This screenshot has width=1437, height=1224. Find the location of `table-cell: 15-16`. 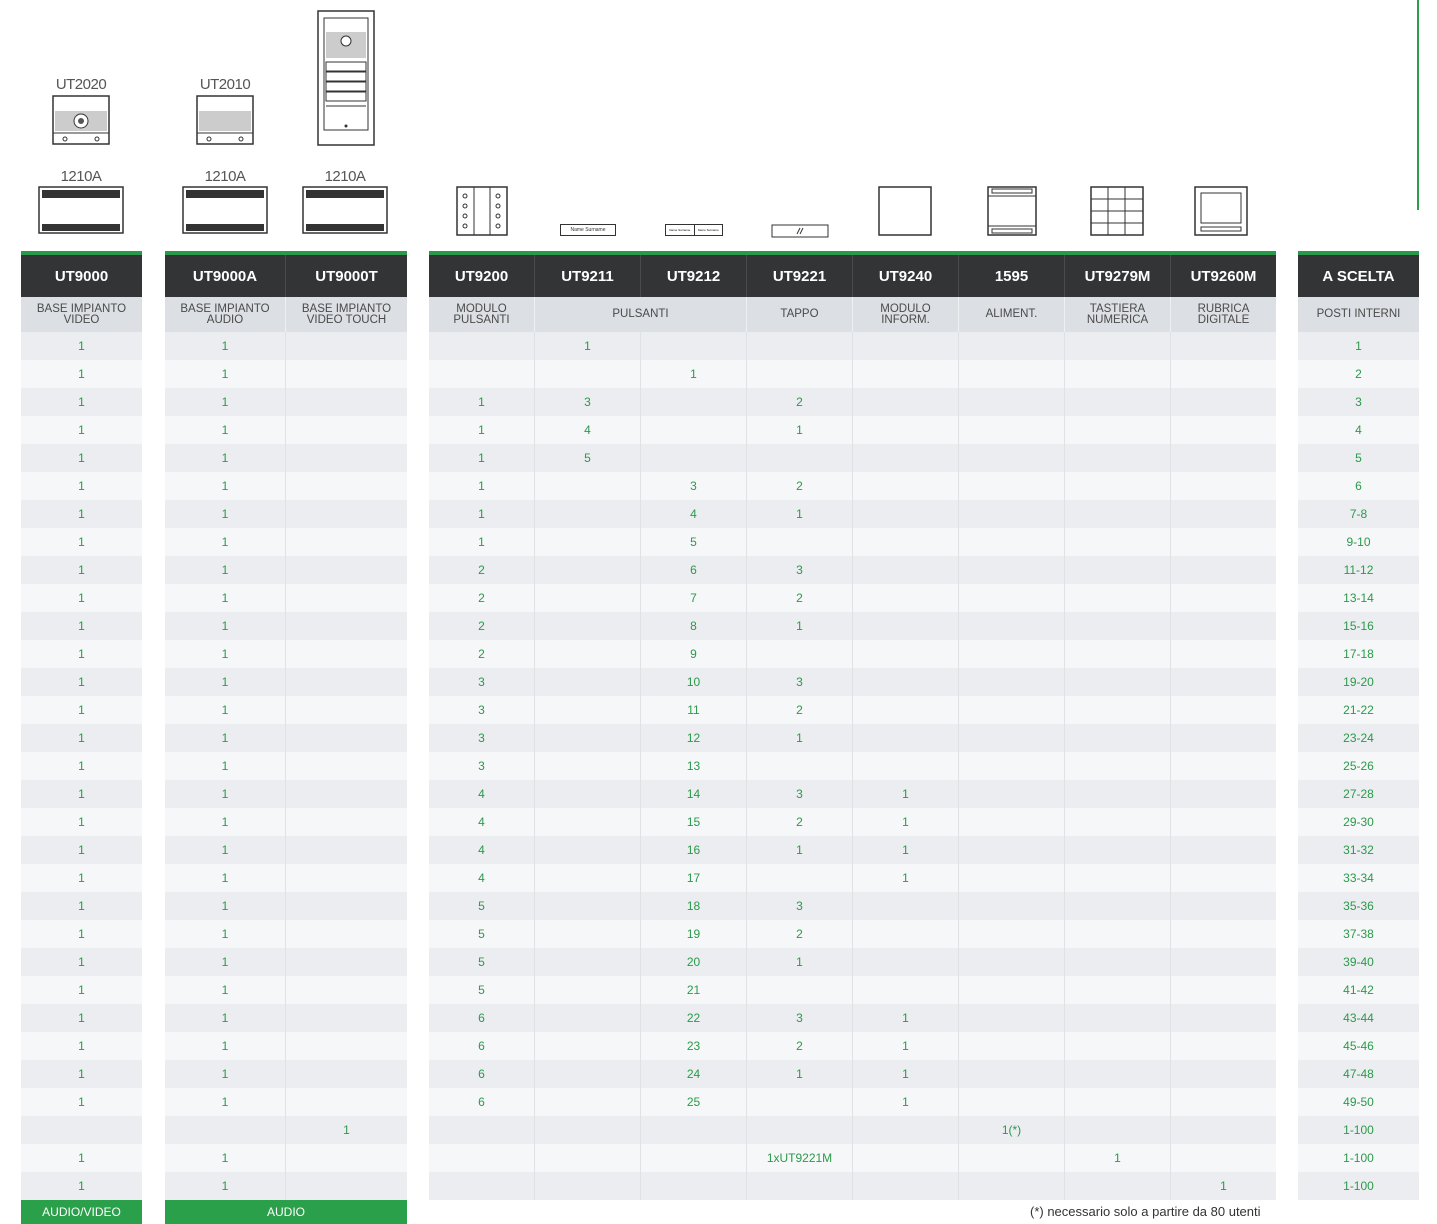

table-cell: 15-16 is located at coordinates (1358, 626).